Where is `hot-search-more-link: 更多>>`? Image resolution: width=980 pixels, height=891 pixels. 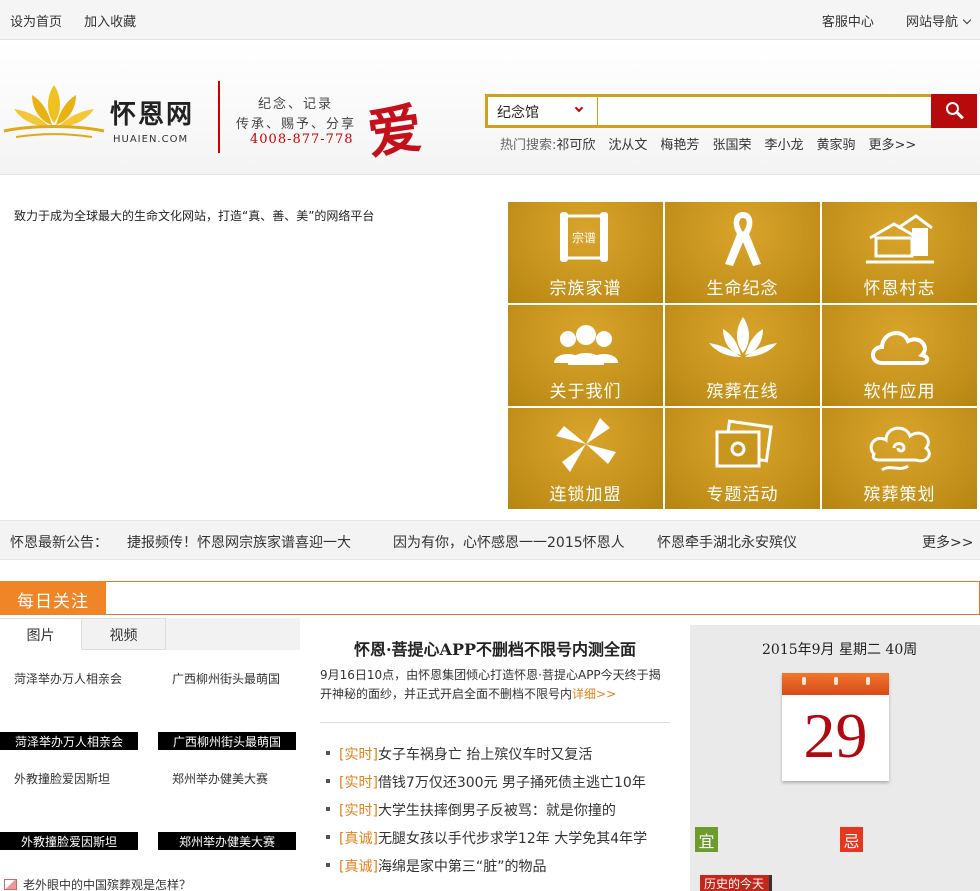 hot-search-more-link: 更多>> is located at coordinates (892, 145).